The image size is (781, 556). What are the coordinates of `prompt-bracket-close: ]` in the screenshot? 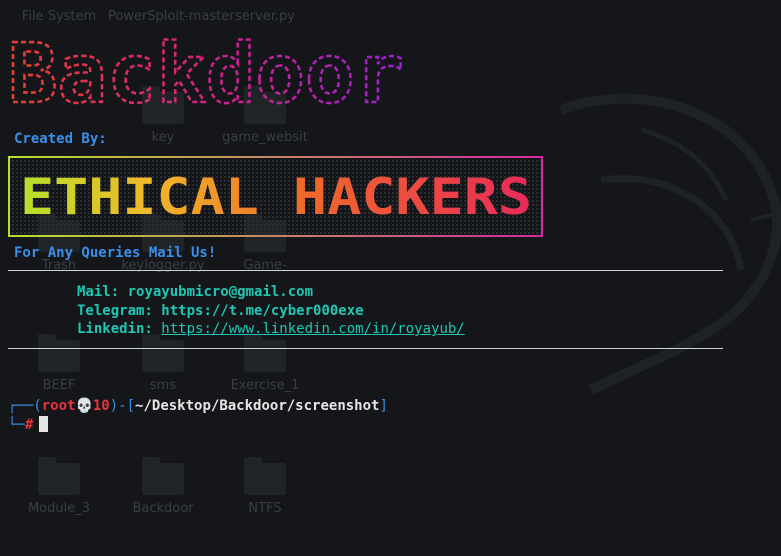 It's located at (383, 406).